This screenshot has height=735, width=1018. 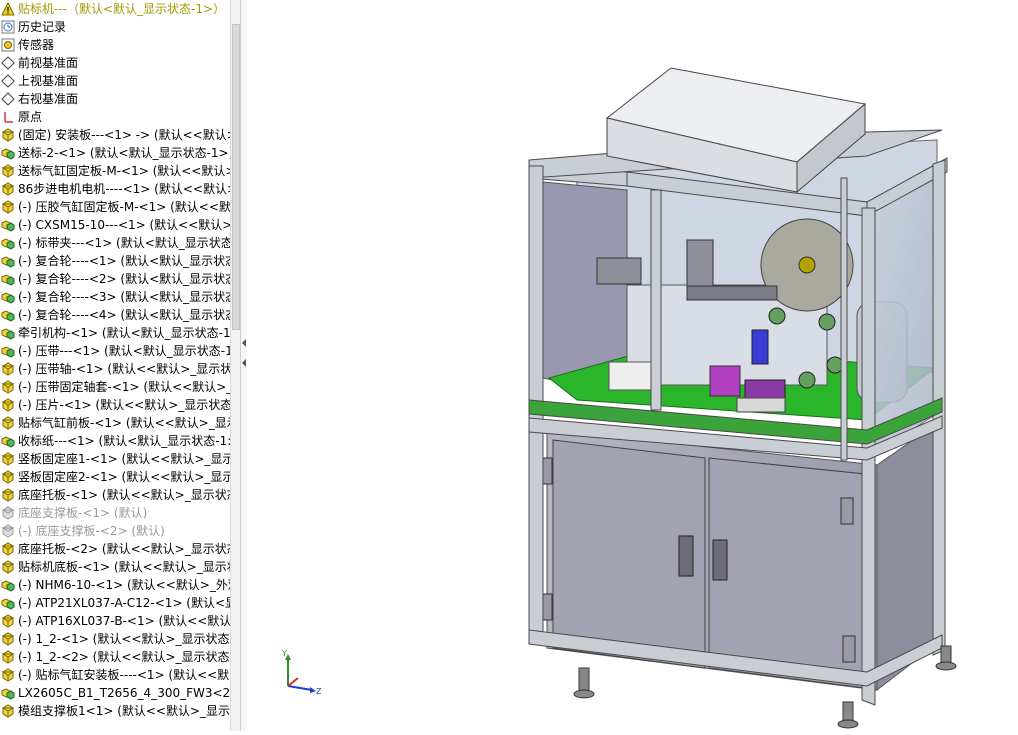 I want to click on tree-root-assembly: 贴标机---（默认<默认_显示状态-1>）, so click(x=115, y=9).